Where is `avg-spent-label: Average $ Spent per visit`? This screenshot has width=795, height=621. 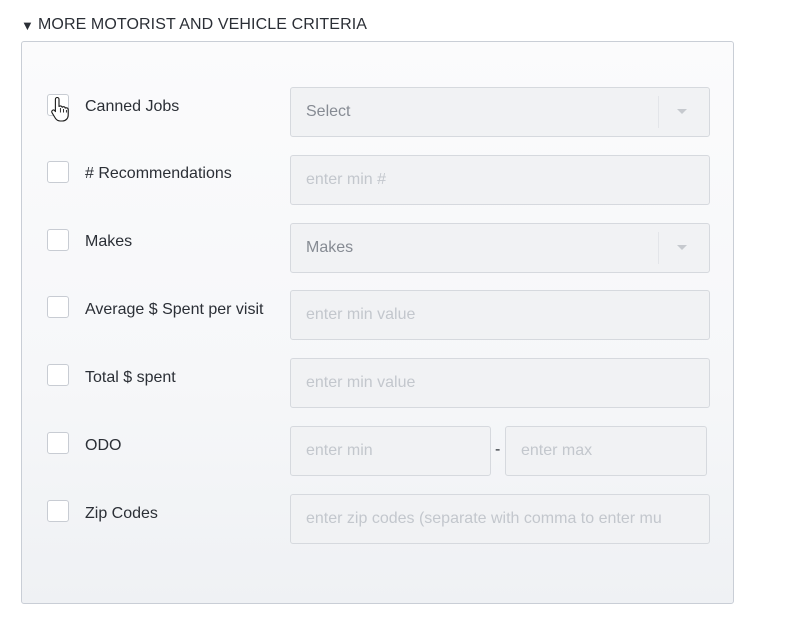 avg-spent-label: Average $ Spent per visit is located at coordinates (174, 309).